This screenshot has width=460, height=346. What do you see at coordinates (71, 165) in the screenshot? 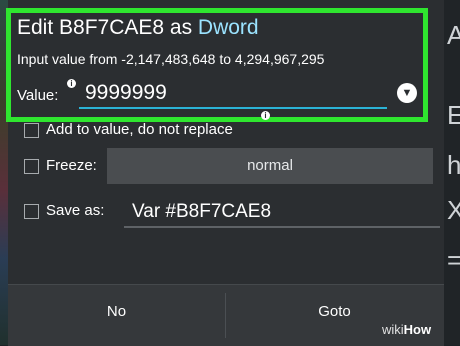
I see `freeze-label: Freeze:` at bounding box center [71, 165].